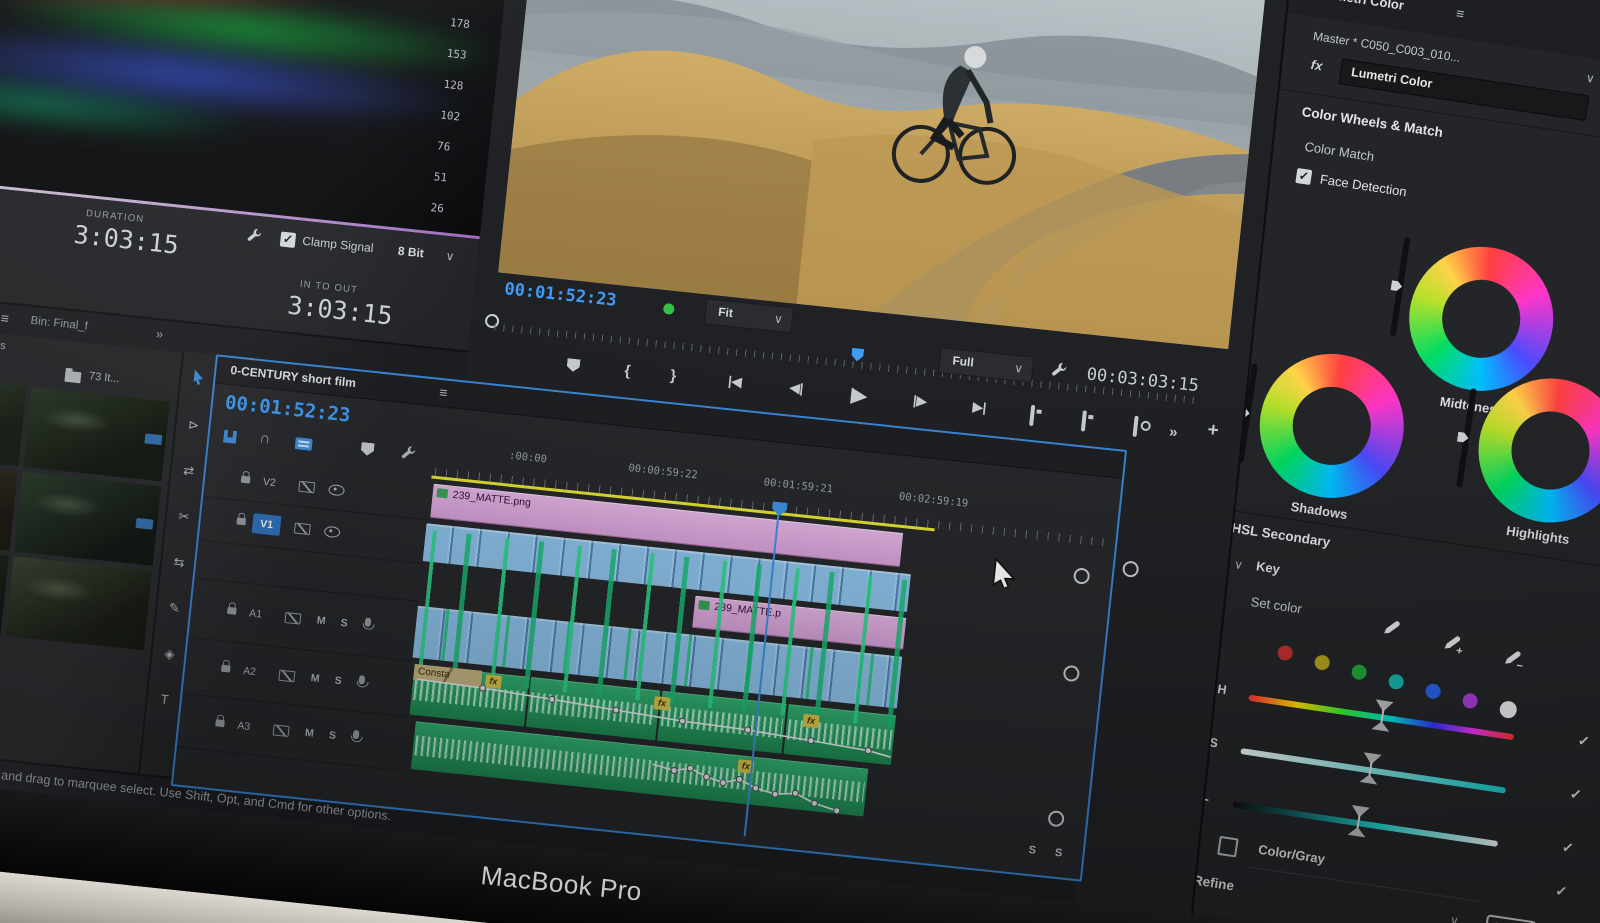  What do you see at coordinates (1331, 426) in the screenshot?
I see `shadows-wheel` at bounding box center [1331, 426].